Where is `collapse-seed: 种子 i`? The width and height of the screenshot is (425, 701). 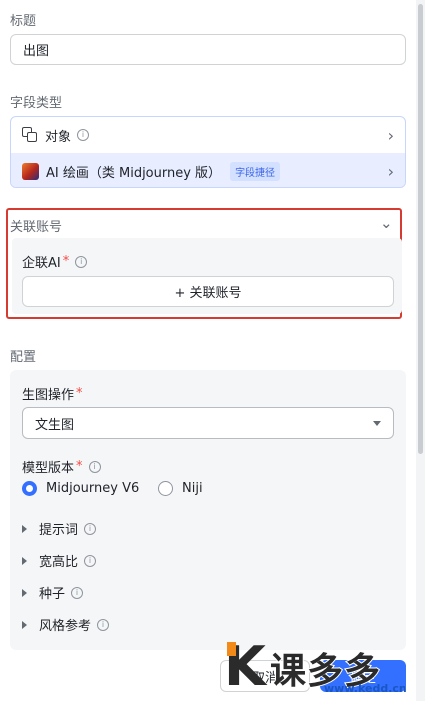 collapse-seed: 种子 i is located at coordinates (53, 592).